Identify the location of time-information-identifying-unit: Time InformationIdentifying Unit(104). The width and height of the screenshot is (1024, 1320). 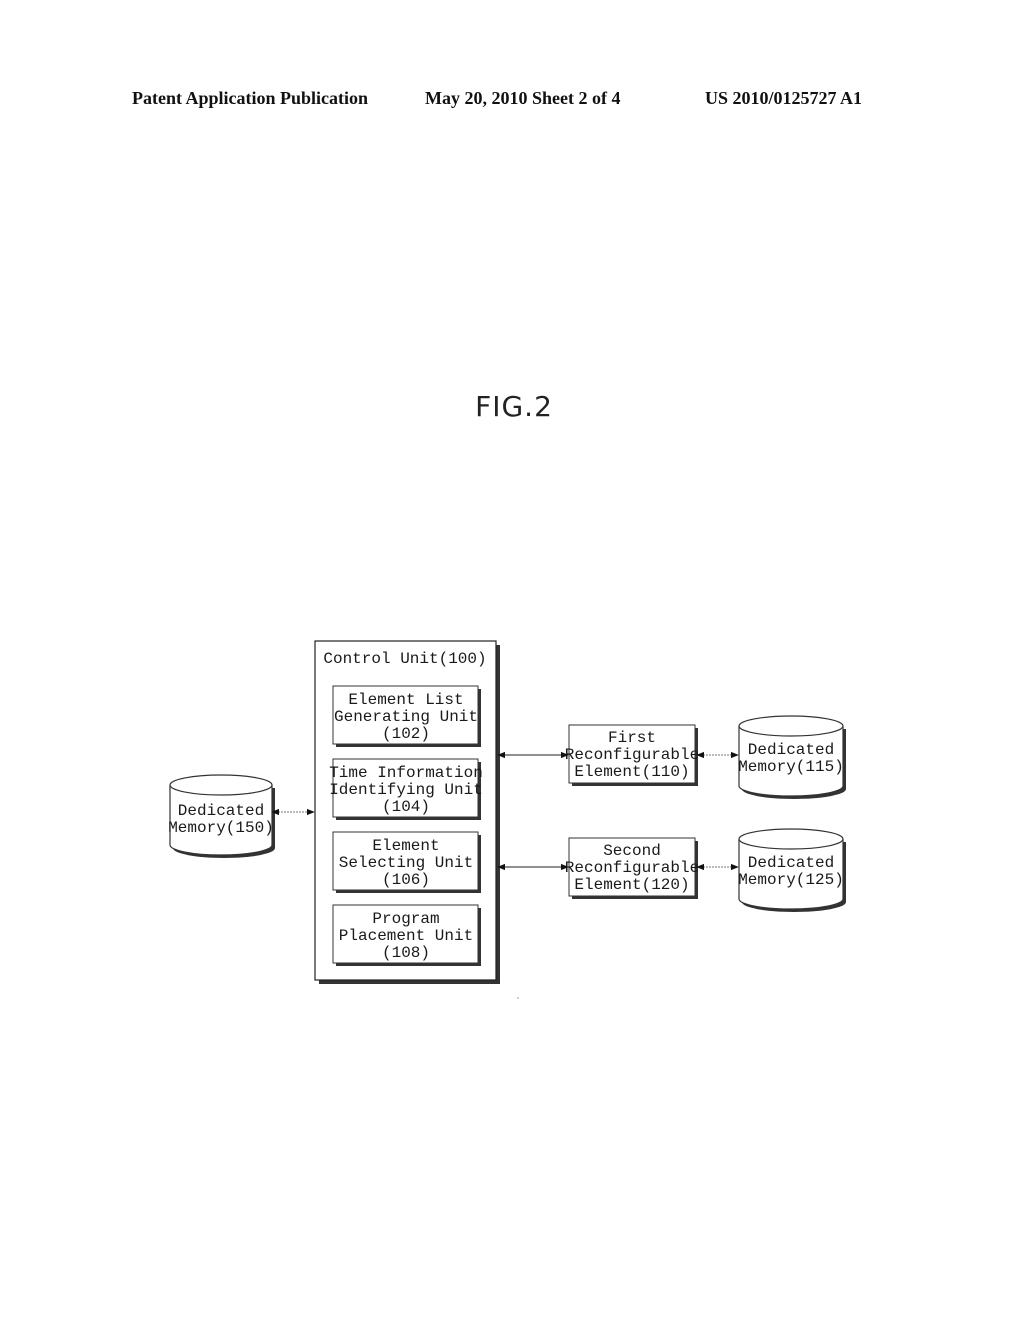
(406, 789).